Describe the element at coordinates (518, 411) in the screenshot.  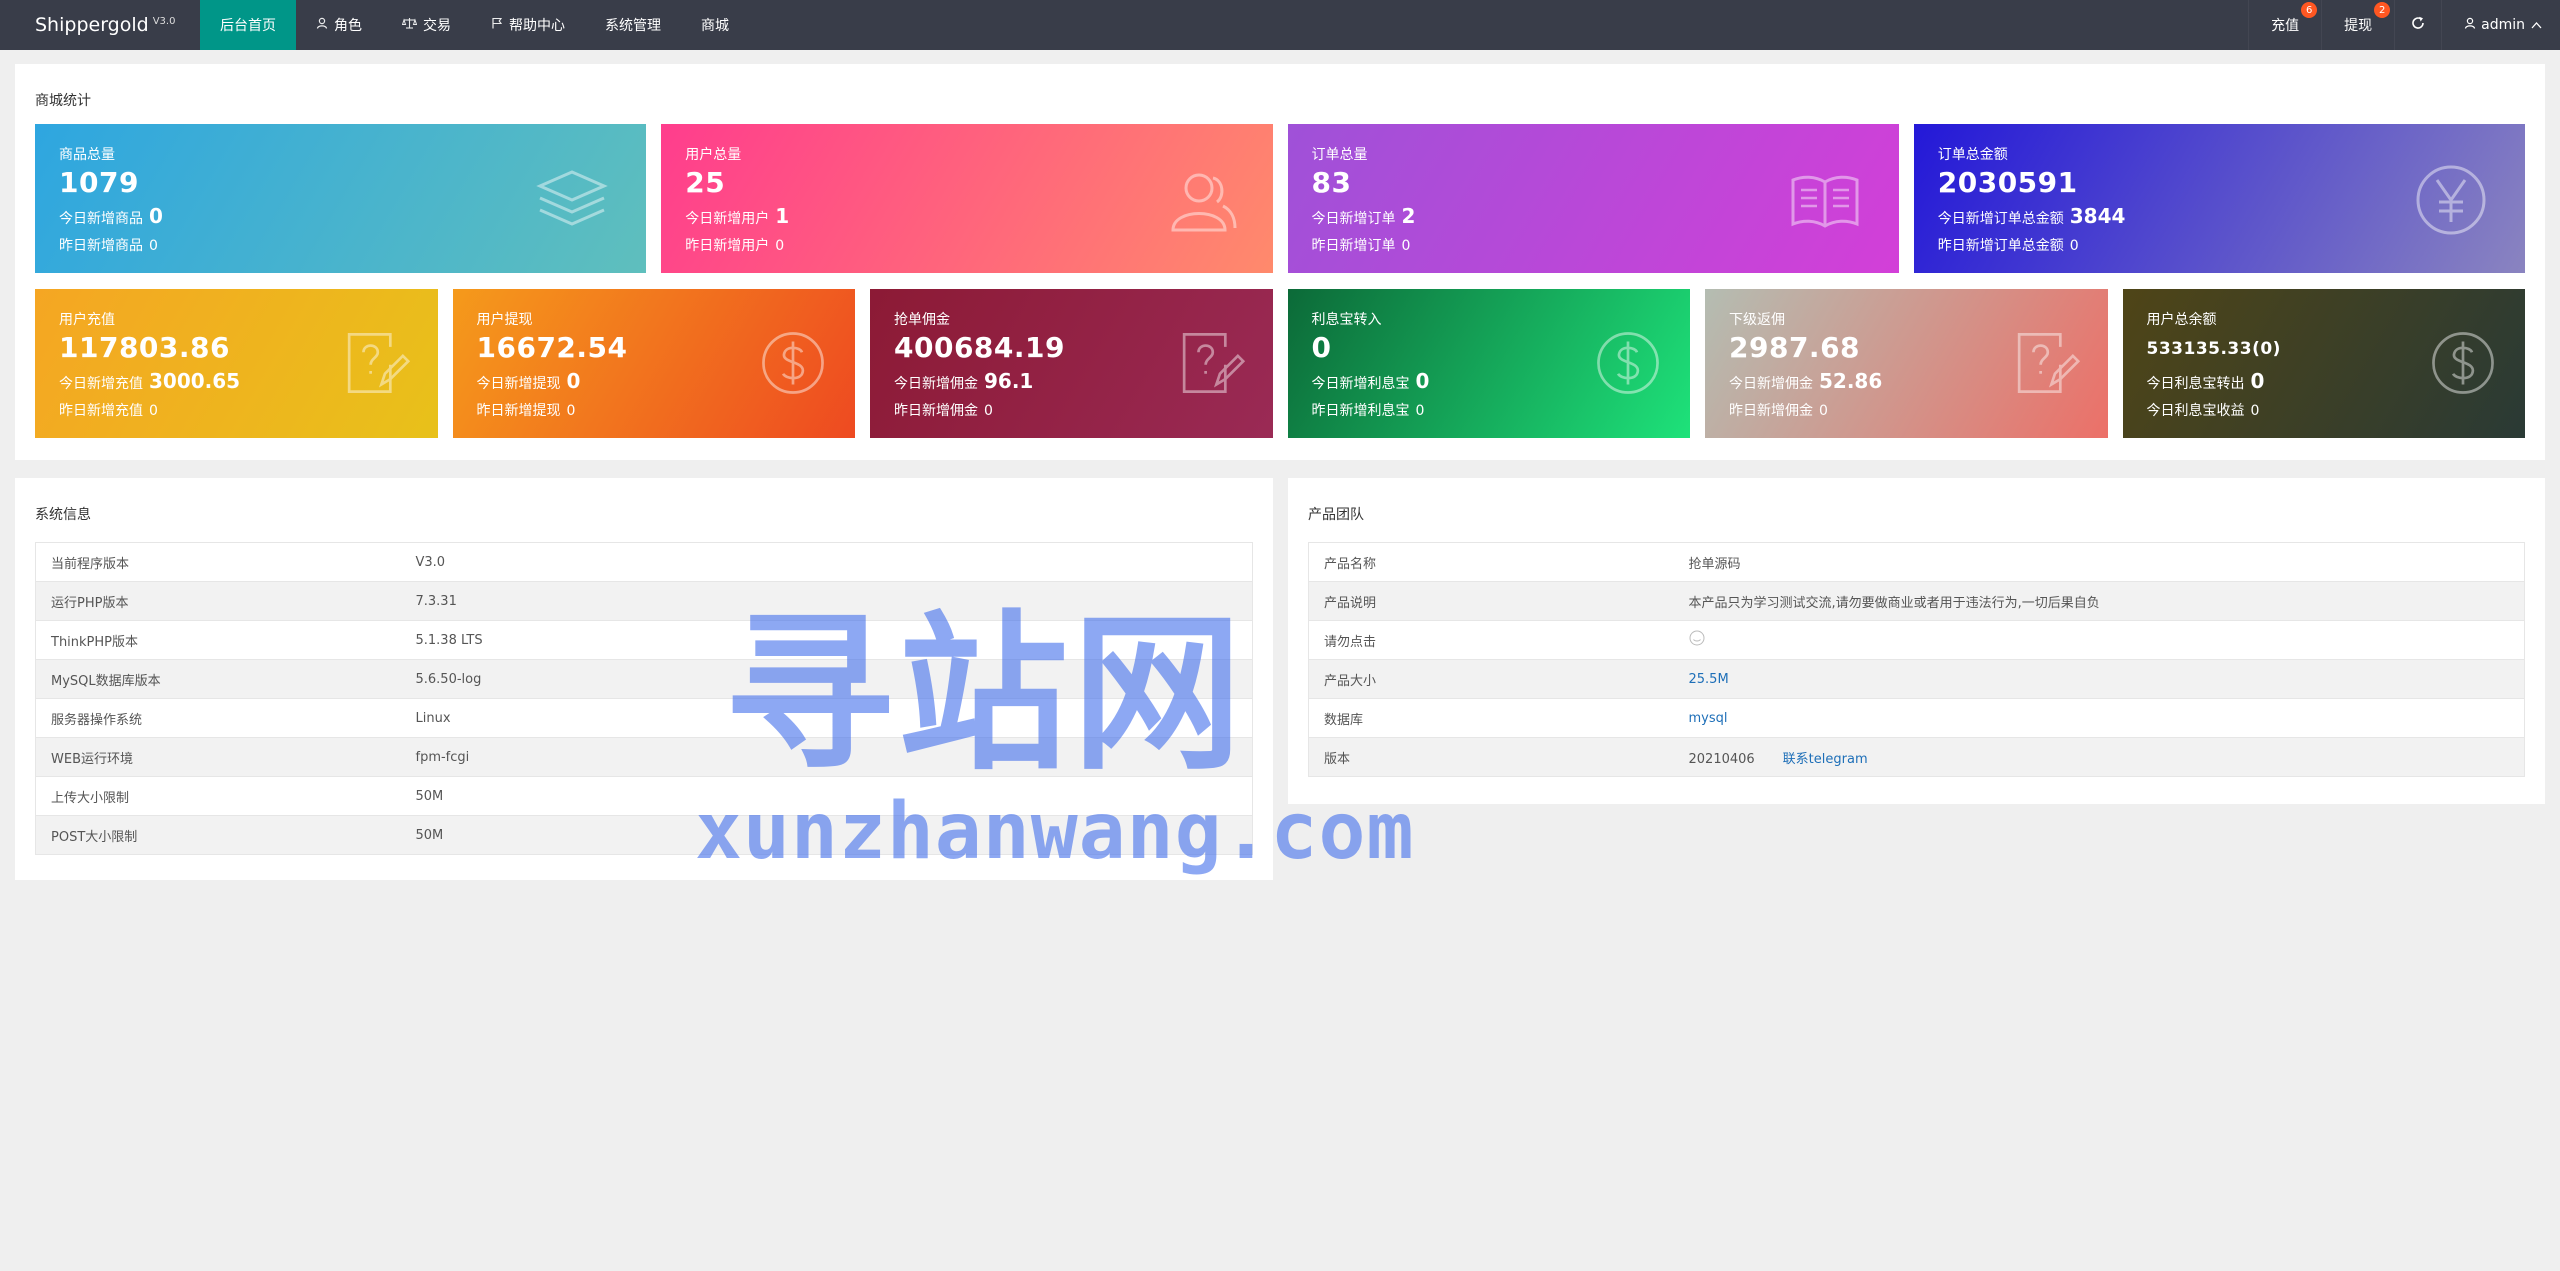
I see `stat-yesterday-label: 昨日新增提现` at that location.